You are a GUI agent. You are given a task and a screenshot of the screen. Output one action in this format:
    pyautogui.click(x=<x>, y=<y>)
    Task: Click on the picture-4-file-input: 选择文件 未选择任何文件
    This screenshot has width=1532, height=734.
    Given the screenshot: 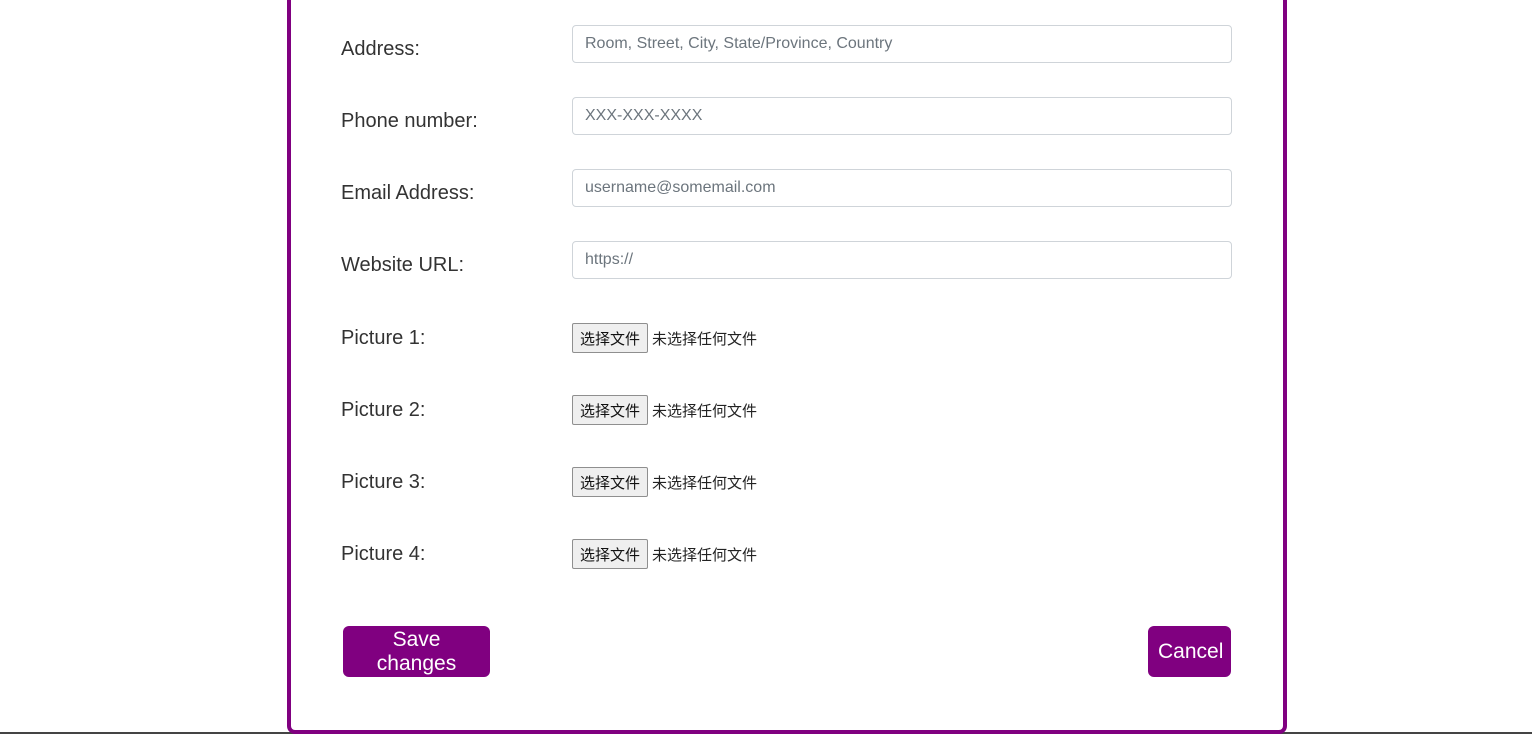 What is the action you would take?
    pyautogui.click(x=664, y=554)
    